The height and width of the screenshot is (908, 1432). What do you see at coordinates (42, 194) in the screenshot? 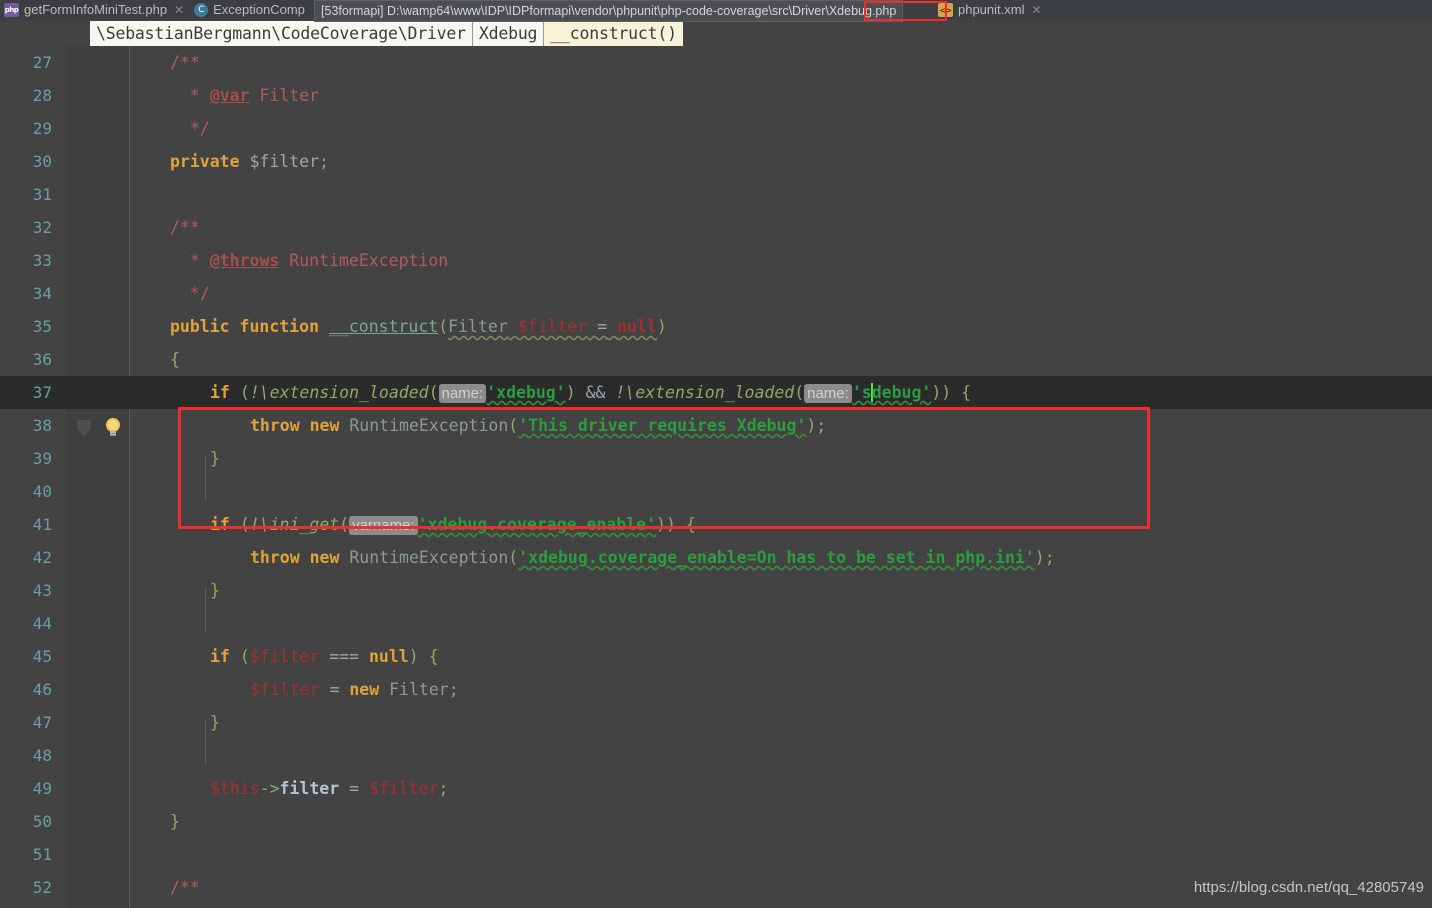
I see `line-number: 31` at bounding box center [42, 194].